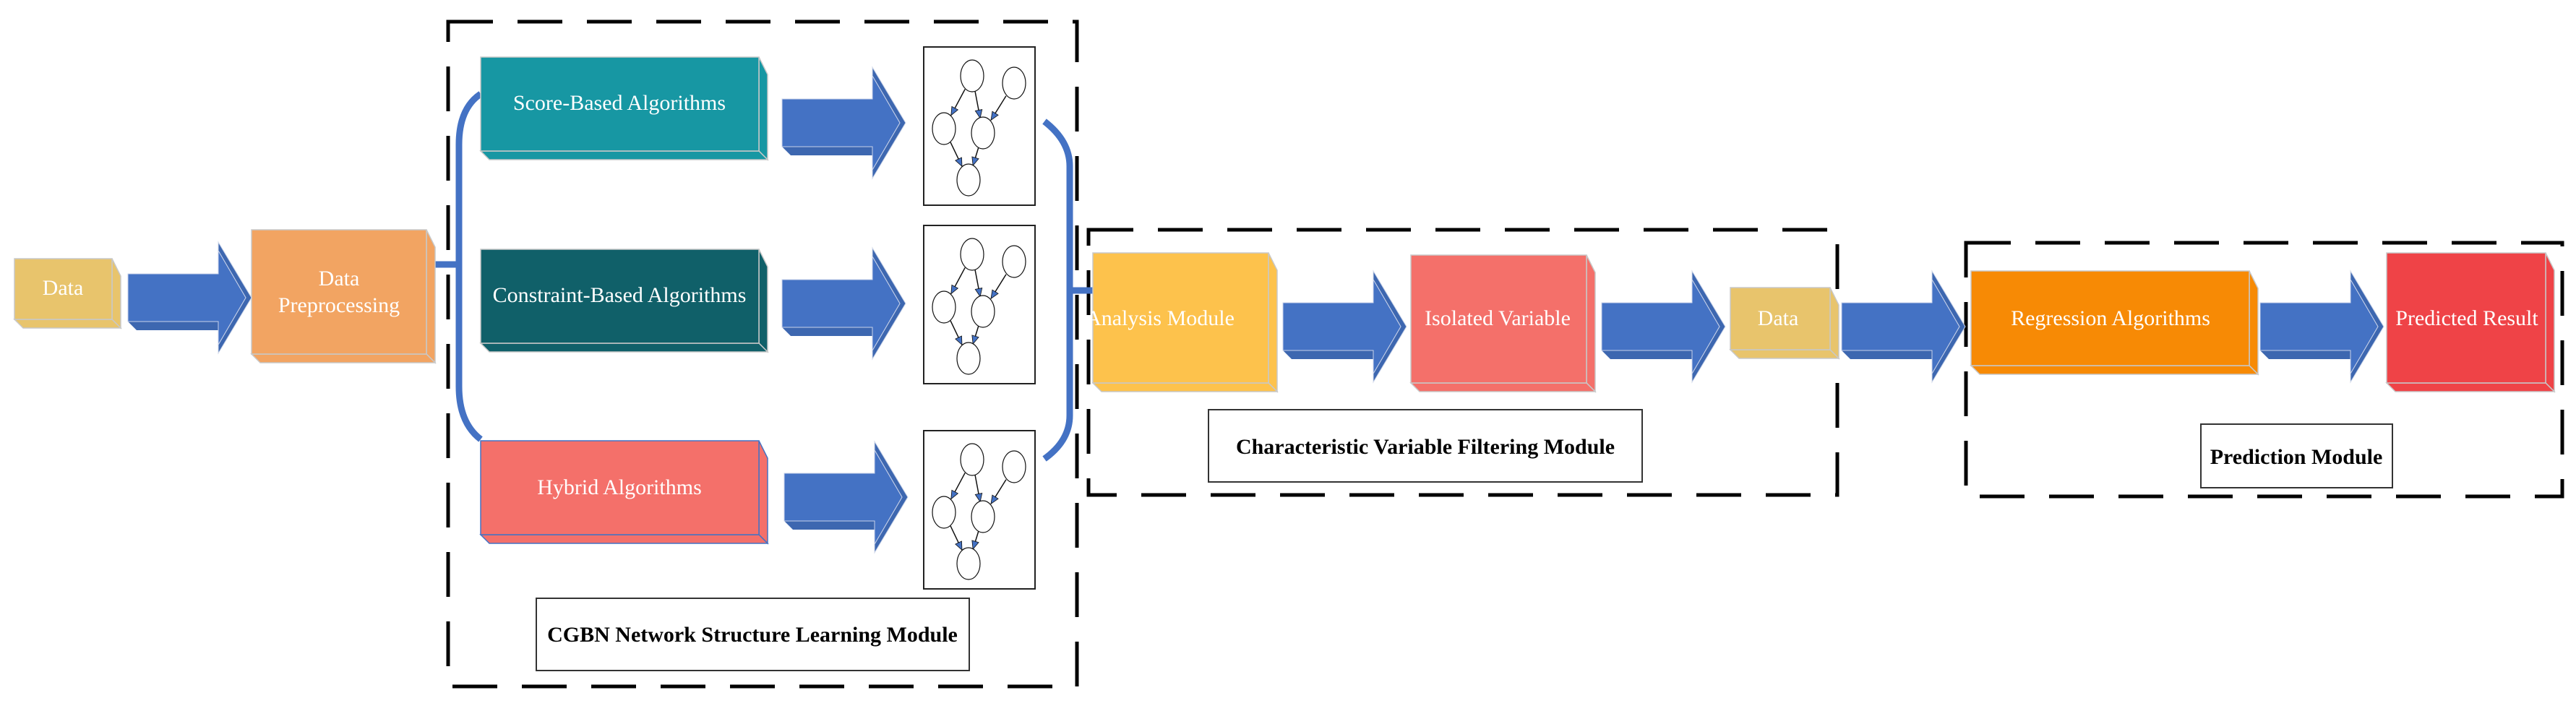  I want to click on arrow-analysis-to-isolated, so click(1345, 327).